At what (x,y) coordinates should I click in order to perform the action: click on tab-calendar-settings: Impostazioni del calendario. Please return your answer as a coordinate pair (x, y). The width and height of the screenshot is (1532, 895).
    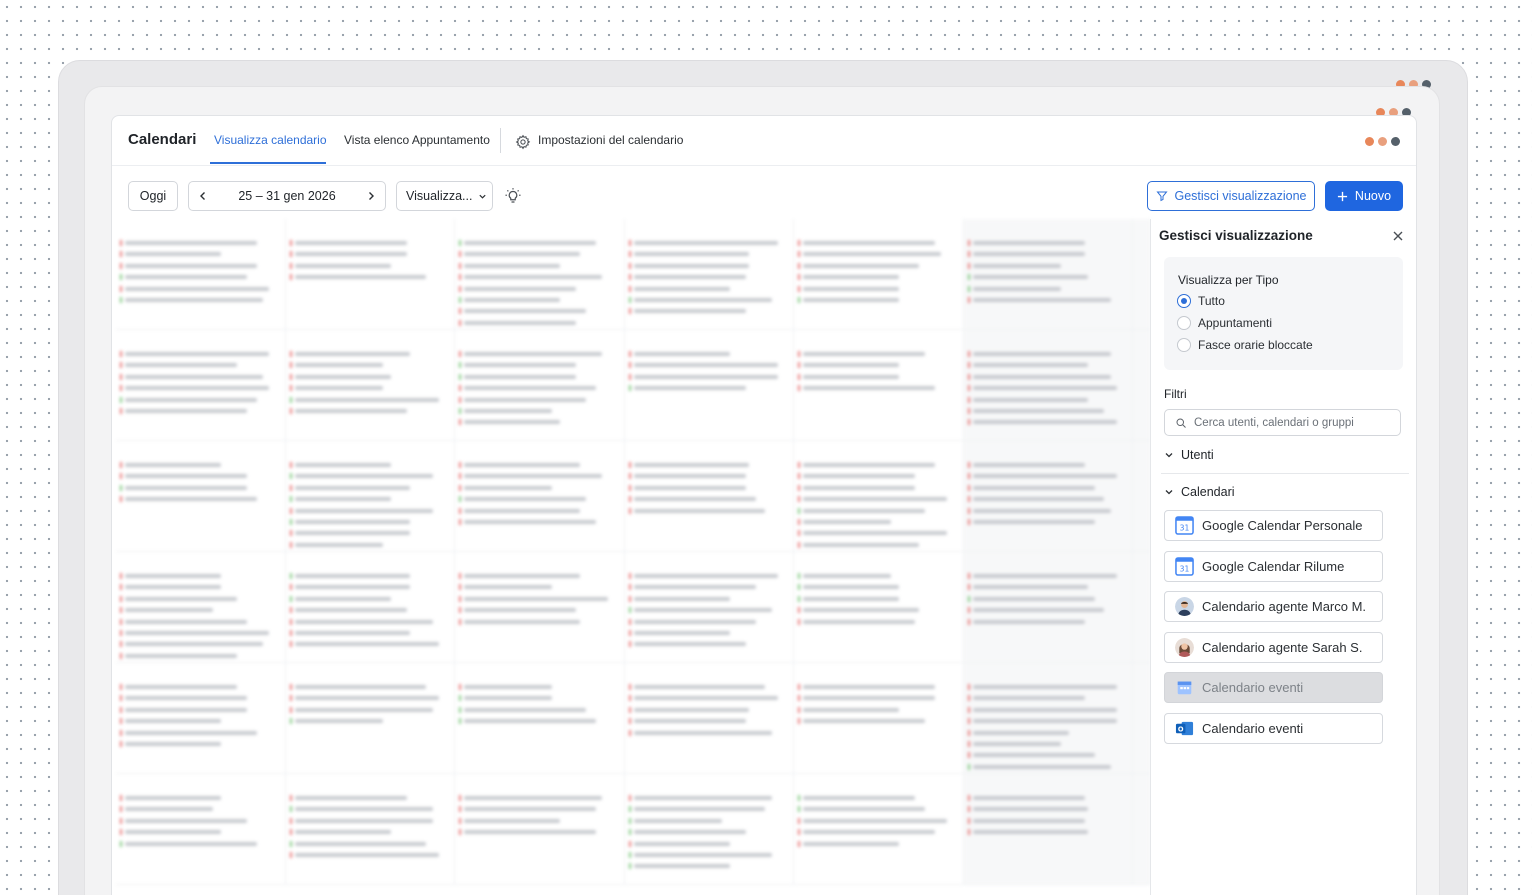
    Looking at the image, I should click on (610, 140).